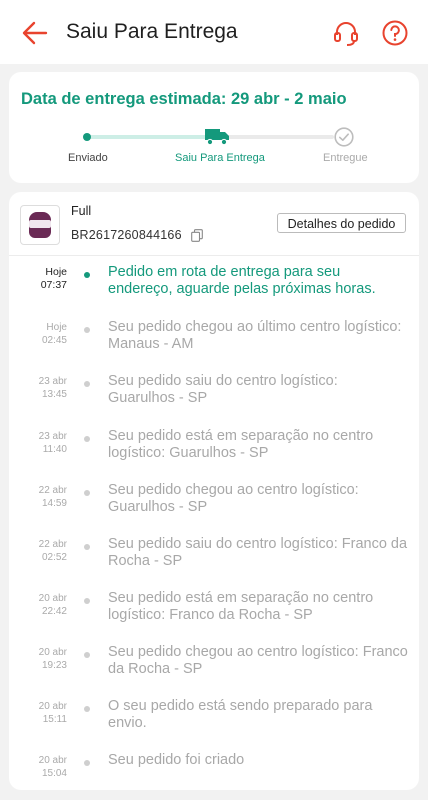 This screenshot has width=428, height=800. What do you see at coordinates (345, 158) in the screenshot?
I see `step-label-delivered: Entregue` at bounding box center [345, 158].